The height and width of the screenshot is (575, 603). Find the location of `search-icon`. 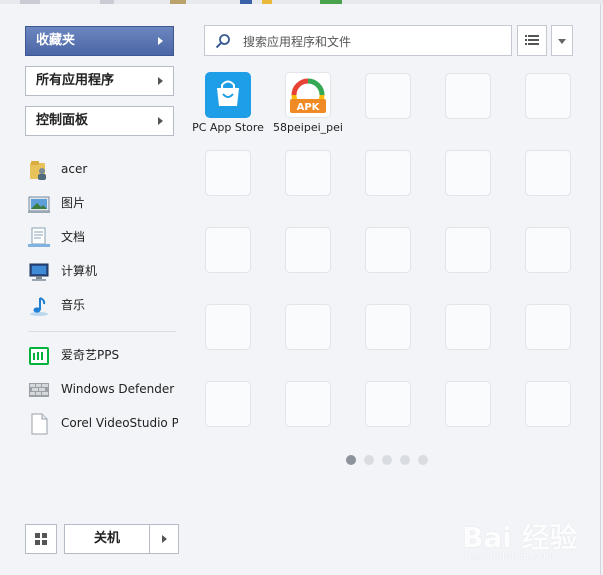

search-icon is located at coordinates (222, 41).